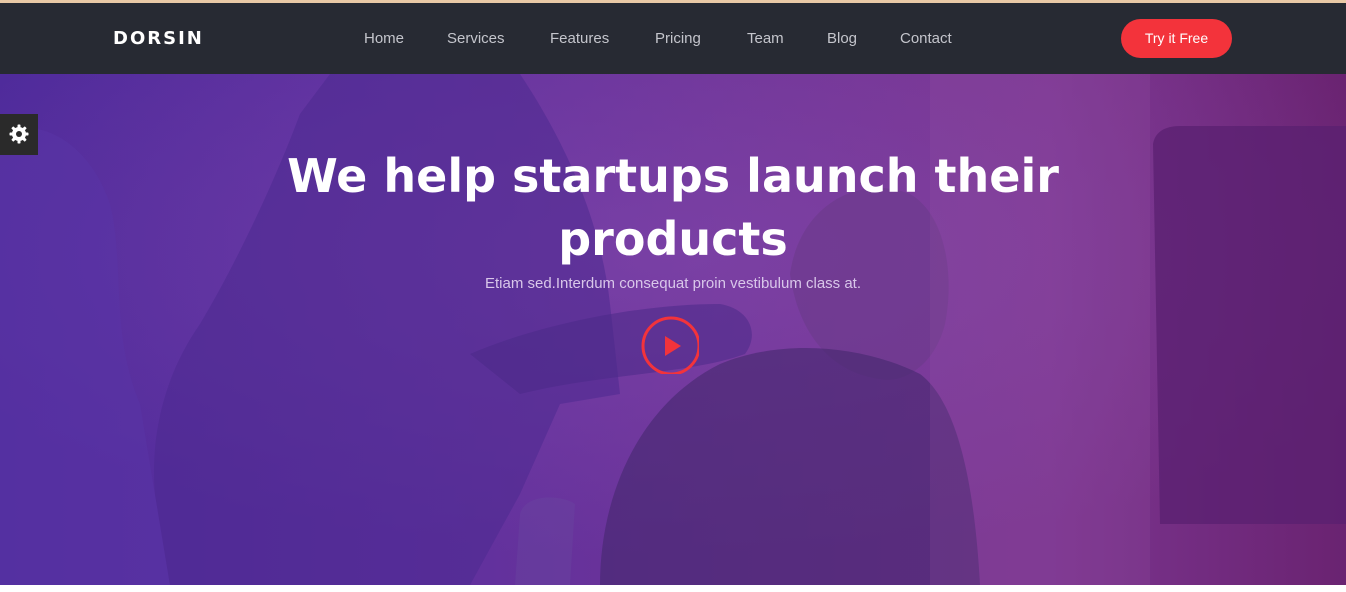  What do you see at coordinates (673, 588) in the screenshot?
I see `page-bottom` at bounding box center [673, 588].